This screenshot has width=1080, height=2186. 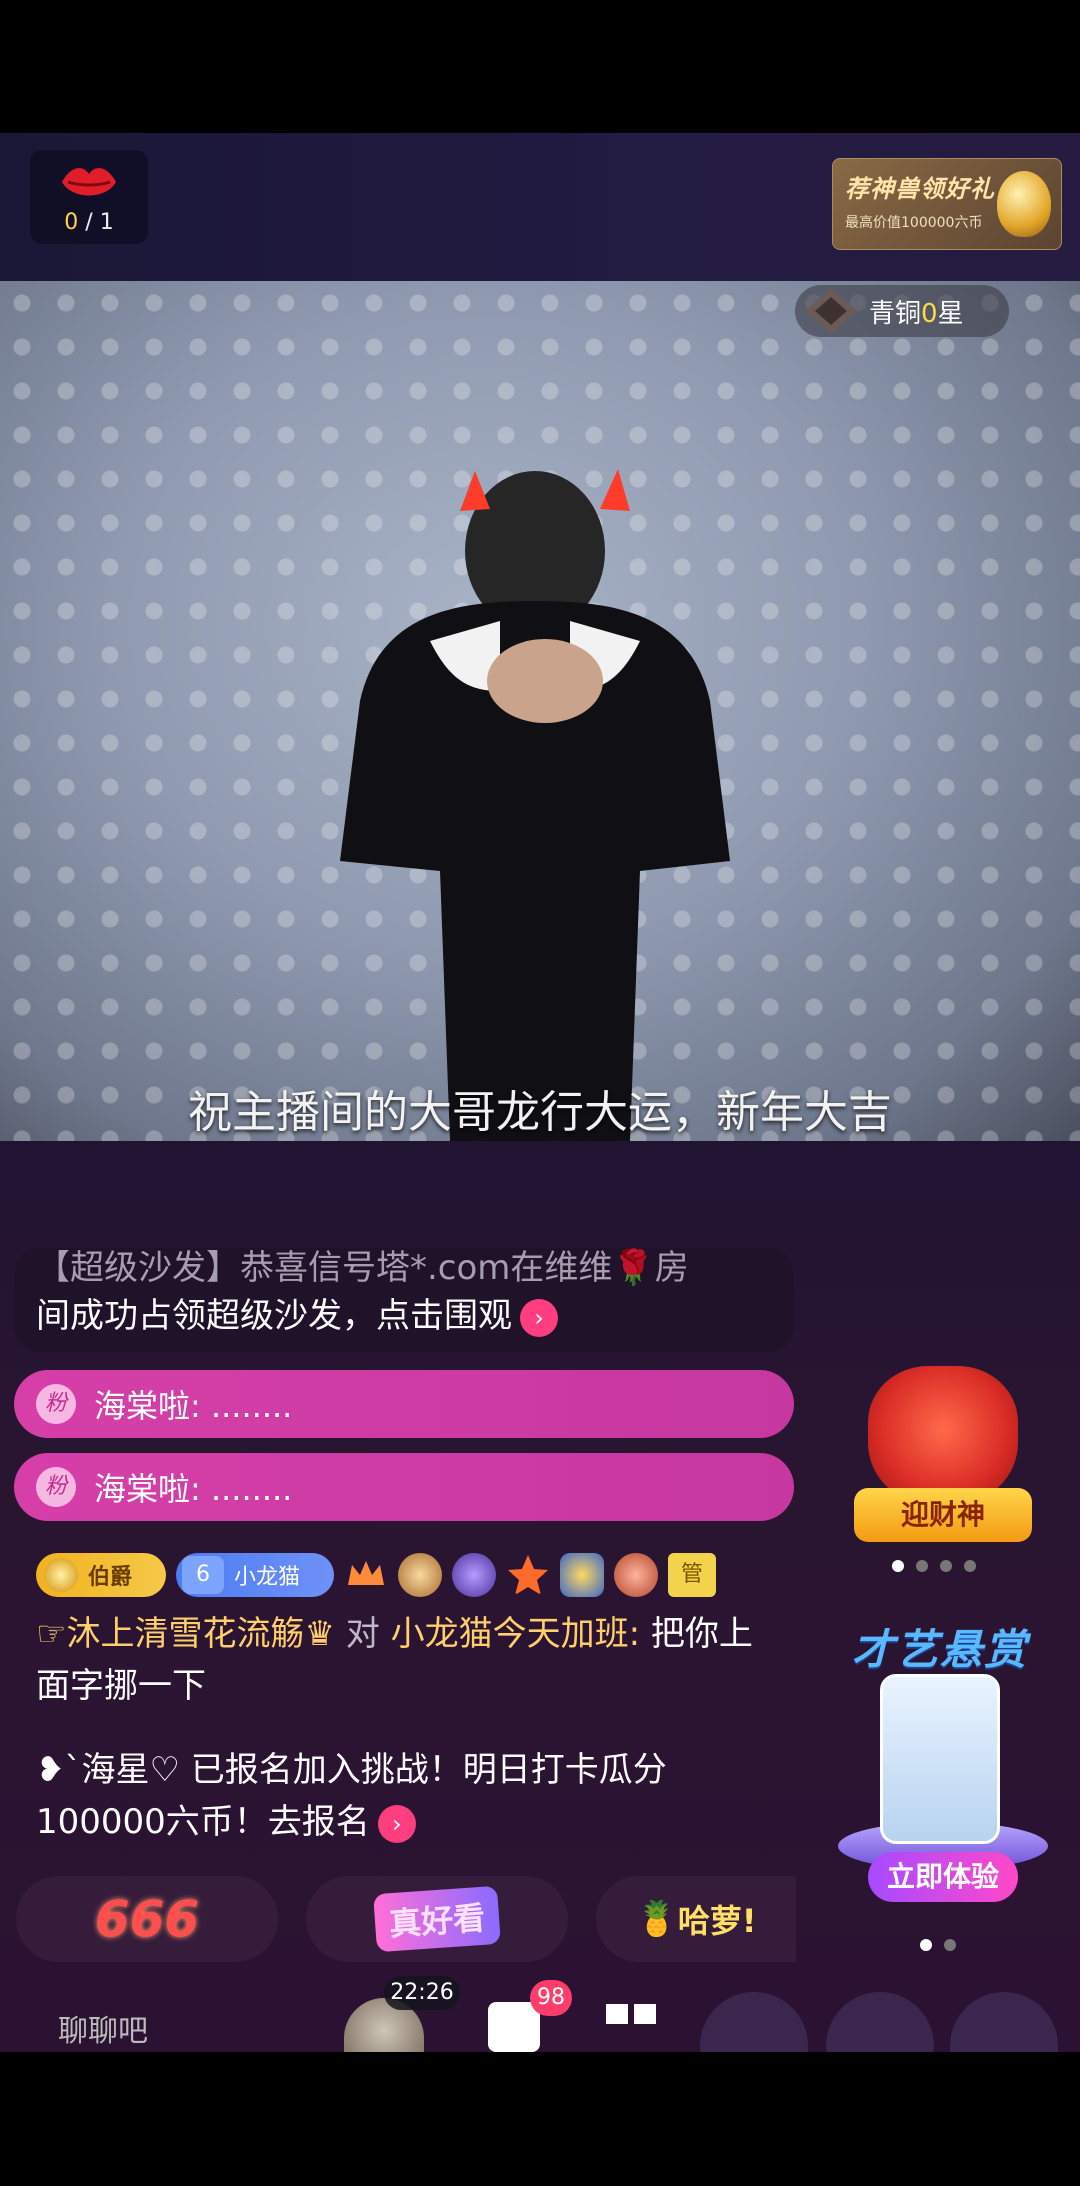 What do you see at coordinates (515, 1634) in the screenshot?
I see `chat-target-name: 小龙猫今天加班:` at bounding box center [515, 1634].